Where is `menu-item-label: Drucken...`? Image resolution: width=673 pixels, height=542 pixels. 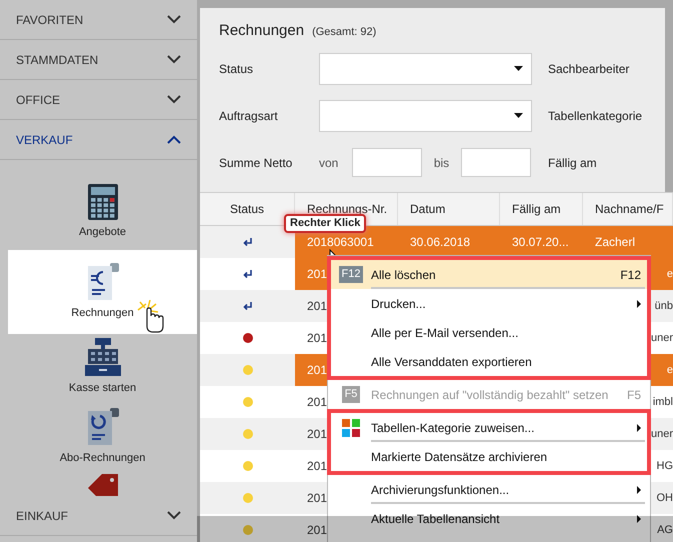 menu-item-label: Drucken... is located at coordinates (399, 304).